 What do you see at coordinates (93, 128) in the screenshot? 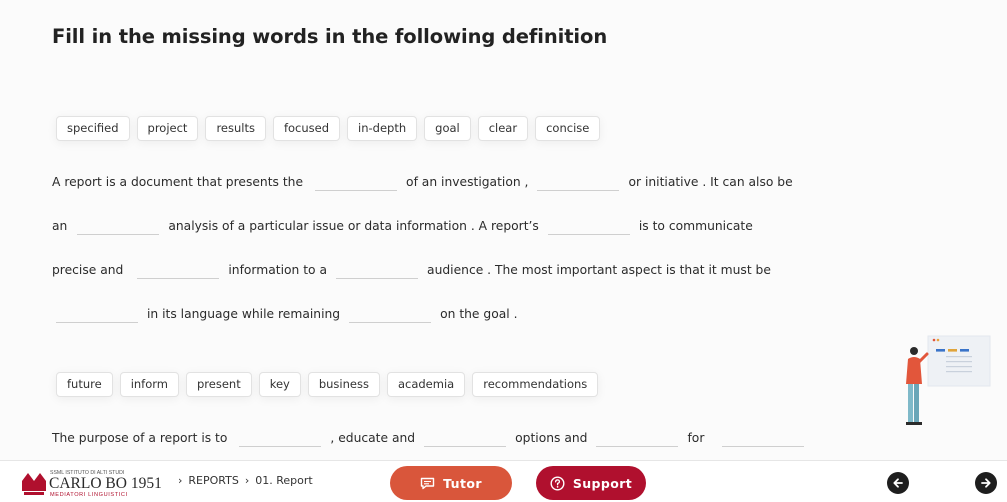
I see `word-chip: specified` at bounding box center [93, 128].